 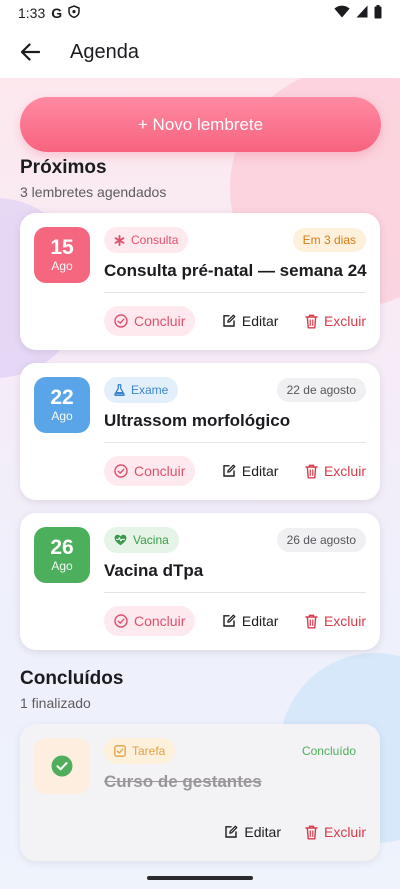 I want to click on category-label: Vacina, so click(x=151, y=540).